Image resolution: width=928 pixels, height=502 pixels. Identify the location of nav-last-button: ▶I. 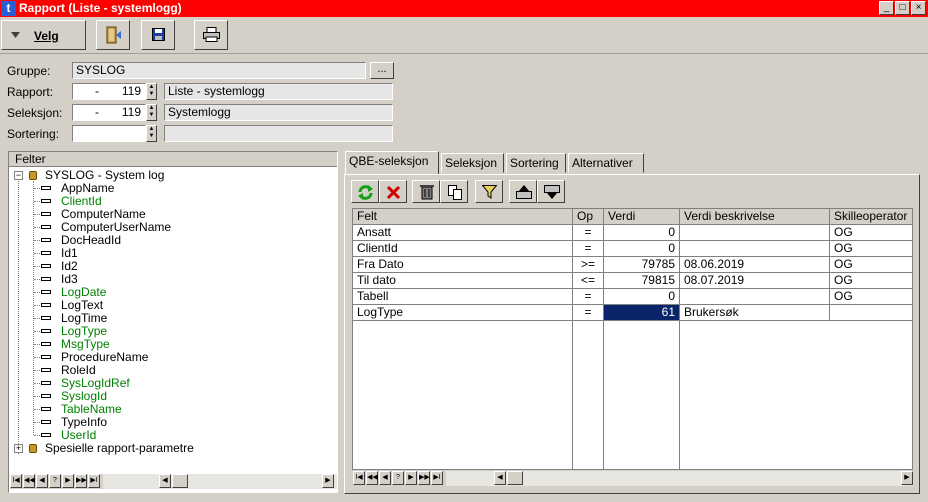
(94, 481).